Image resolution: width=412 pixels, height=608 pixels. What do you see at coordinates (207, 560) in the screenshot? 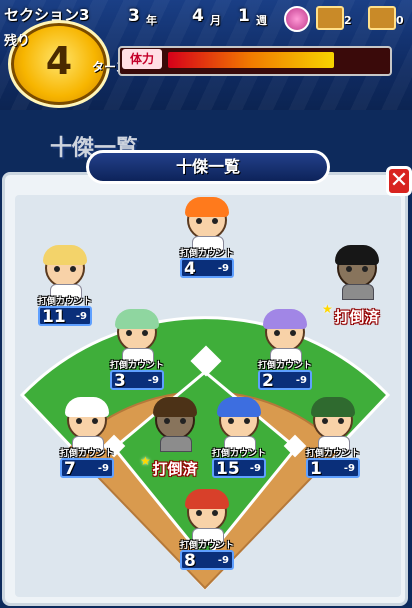
I see `defeat-count-box: 8 -9` at bounding box center [207, 560].